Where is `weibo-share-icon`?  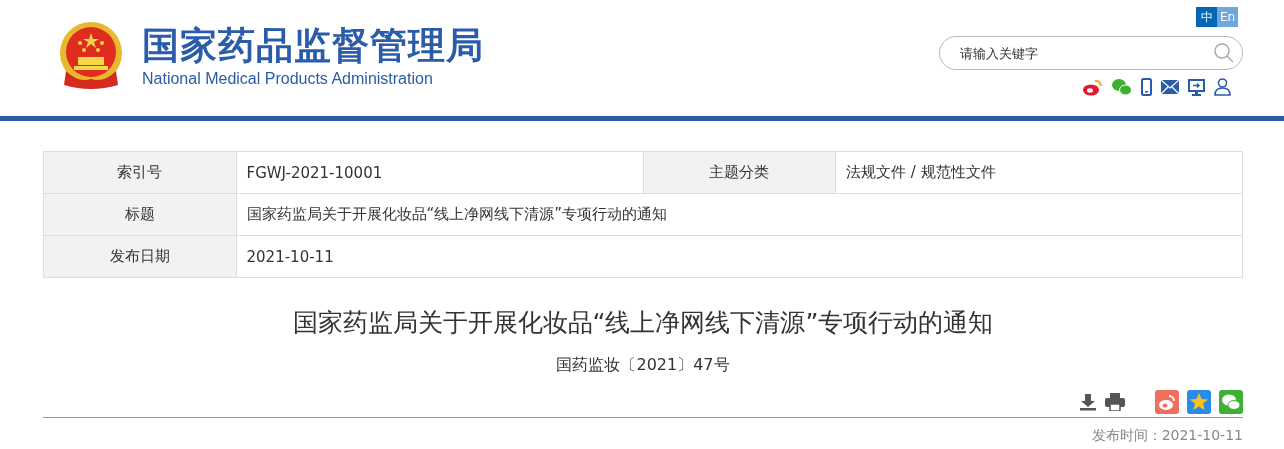
weibo-share-icon is located at coordinates (1167, 402).